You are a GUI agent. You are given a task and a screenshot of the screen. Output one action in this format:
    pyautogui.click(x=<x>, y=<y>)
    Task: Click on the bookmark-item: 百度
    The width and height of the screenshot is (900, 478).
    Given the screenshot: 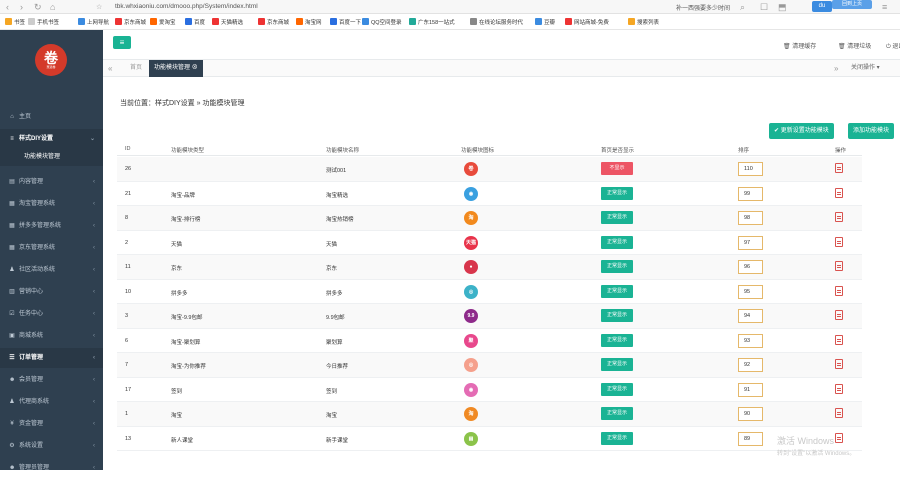 What is the action you would take?
    pyautogui.click(x=195, y=22)
    